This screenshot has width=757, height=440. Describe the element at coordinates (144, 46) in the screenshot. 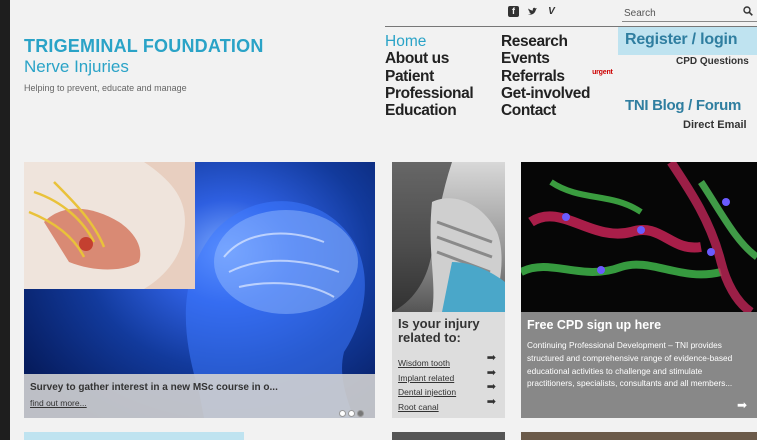

I see `site-title: TRIGEMINAL FOUNDATION` at that location.